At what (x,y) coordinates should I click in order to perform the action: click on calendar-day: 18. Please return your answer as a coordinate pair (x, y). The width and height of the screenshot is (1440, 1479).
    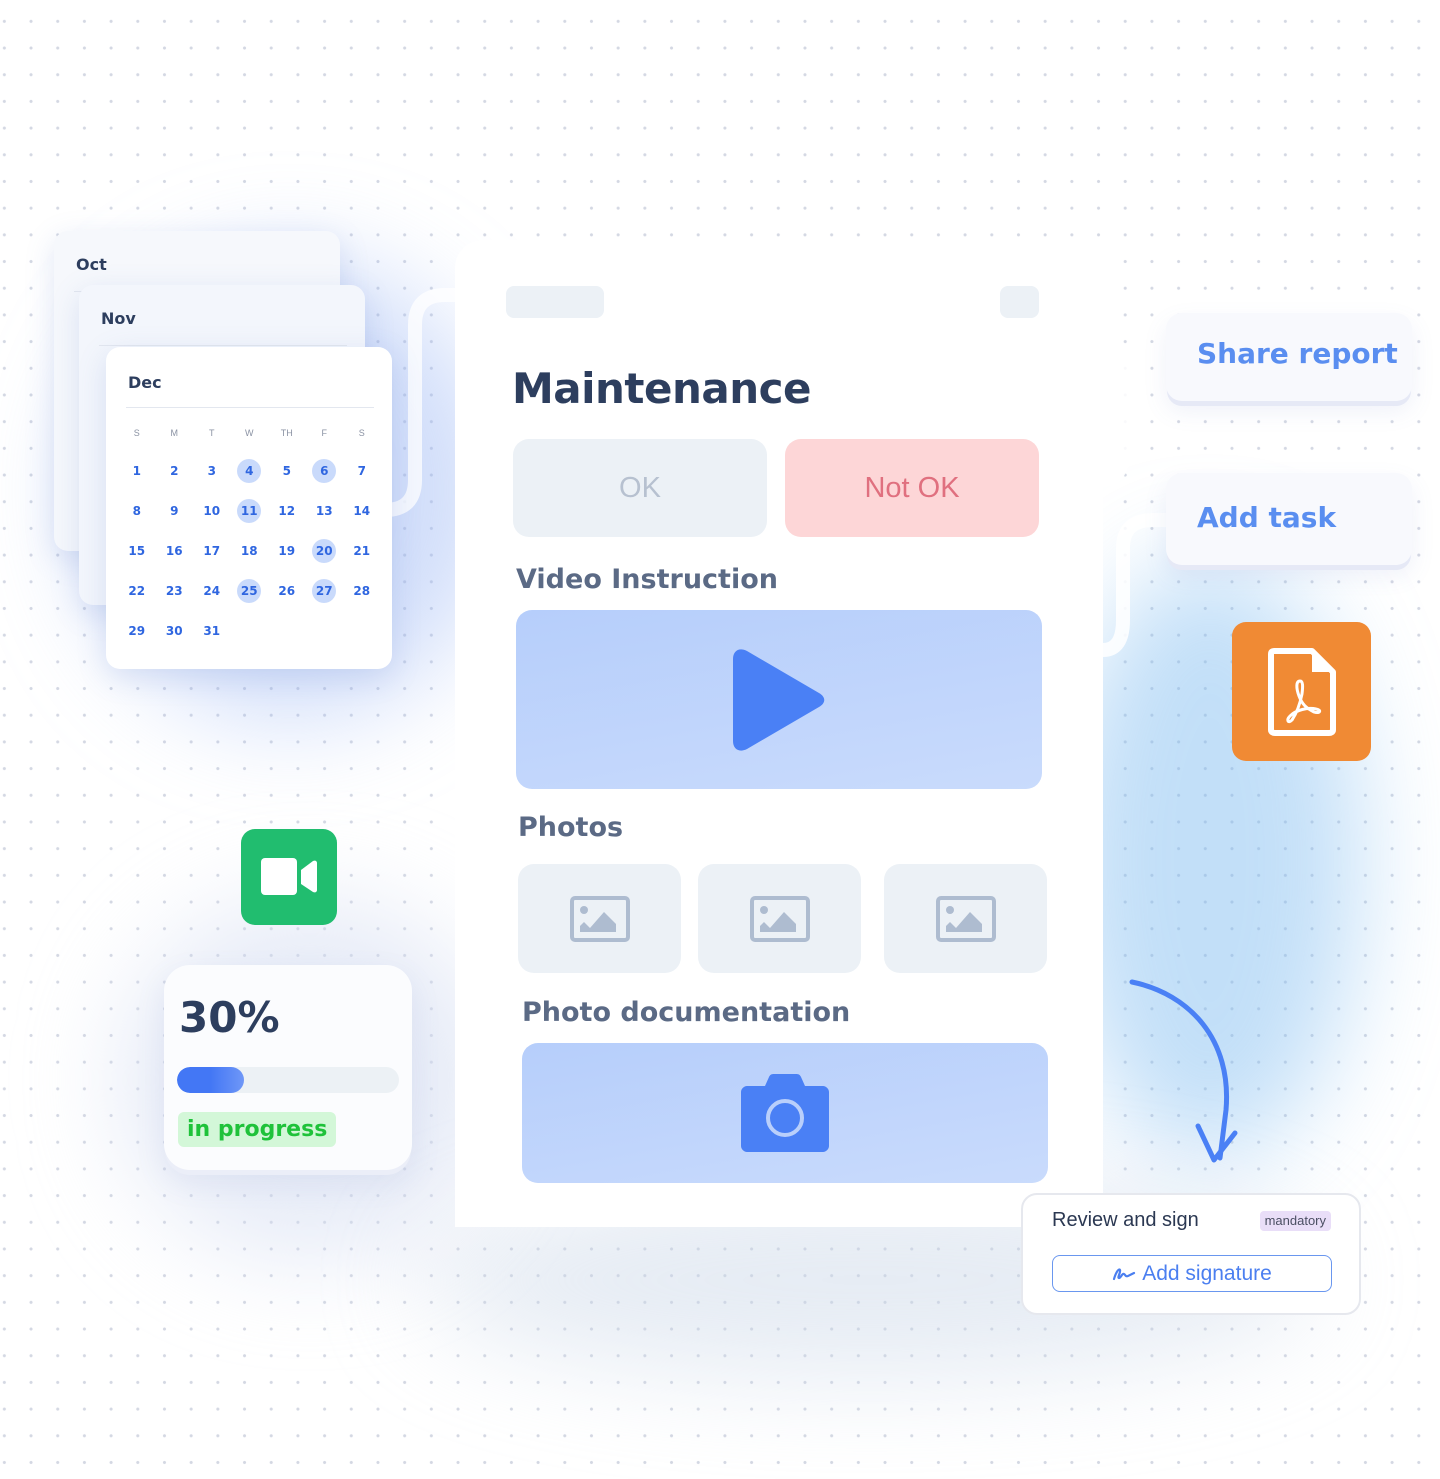
    Looking at the image, I should click on (250, 551).